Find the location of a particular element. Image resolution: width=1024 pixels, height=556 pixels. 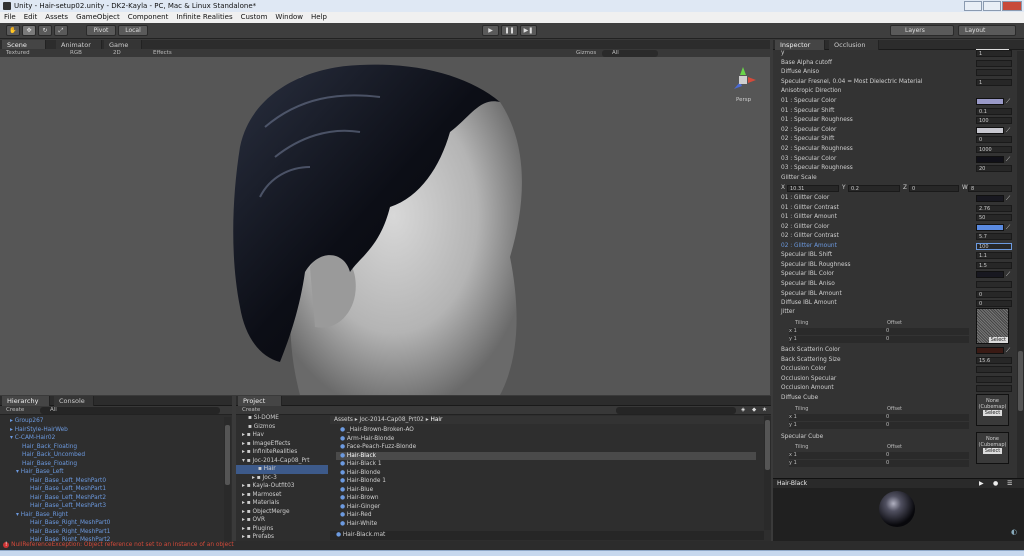

step-button: ▶❚ is located at coordinates (528, 30).